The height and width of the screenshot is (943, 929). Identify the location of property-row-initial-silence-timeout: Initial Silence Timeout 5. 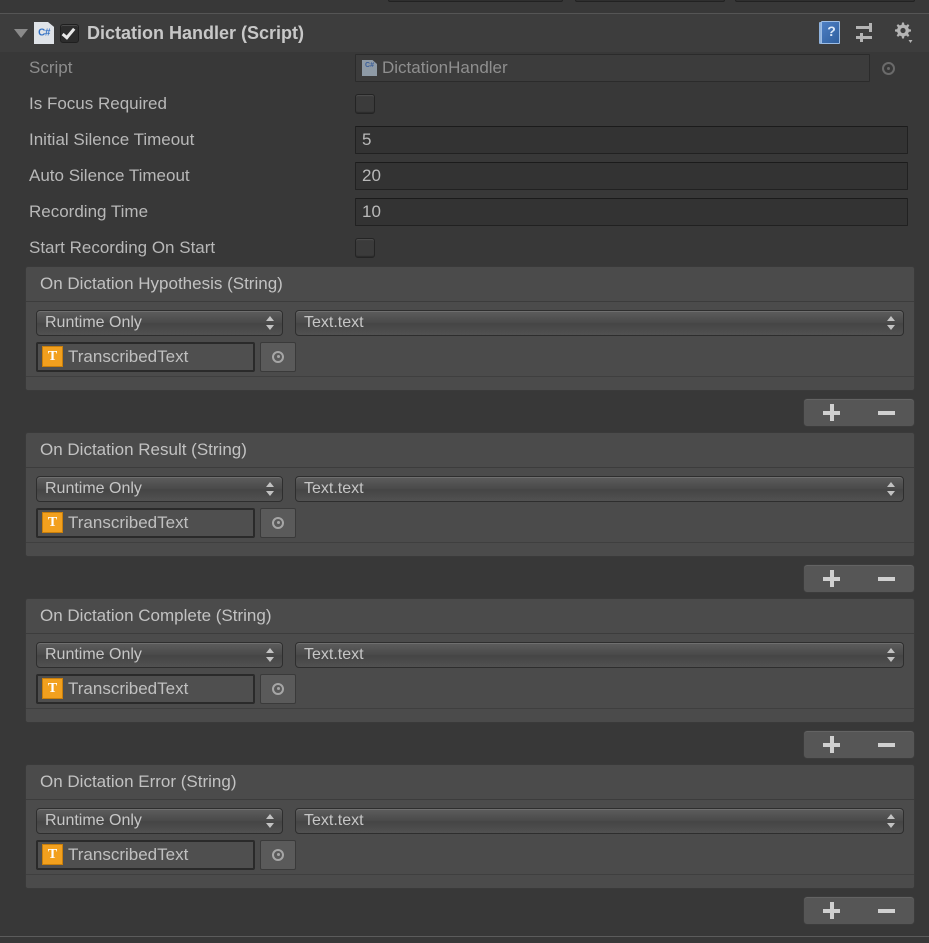
(464, 140).